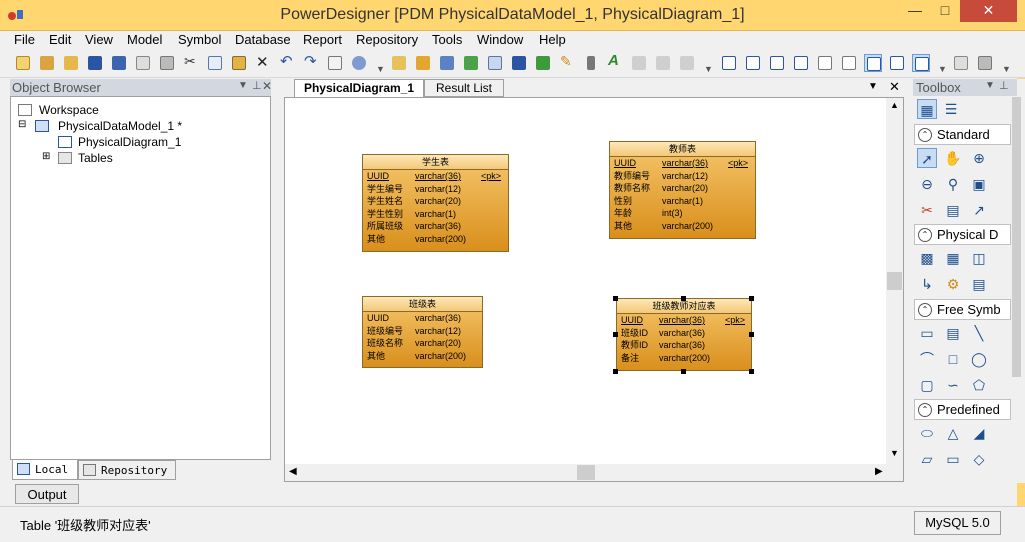  Describe the element at coordinates (945, 11) in the screenshot. I see `maximize-button: □` at that location.